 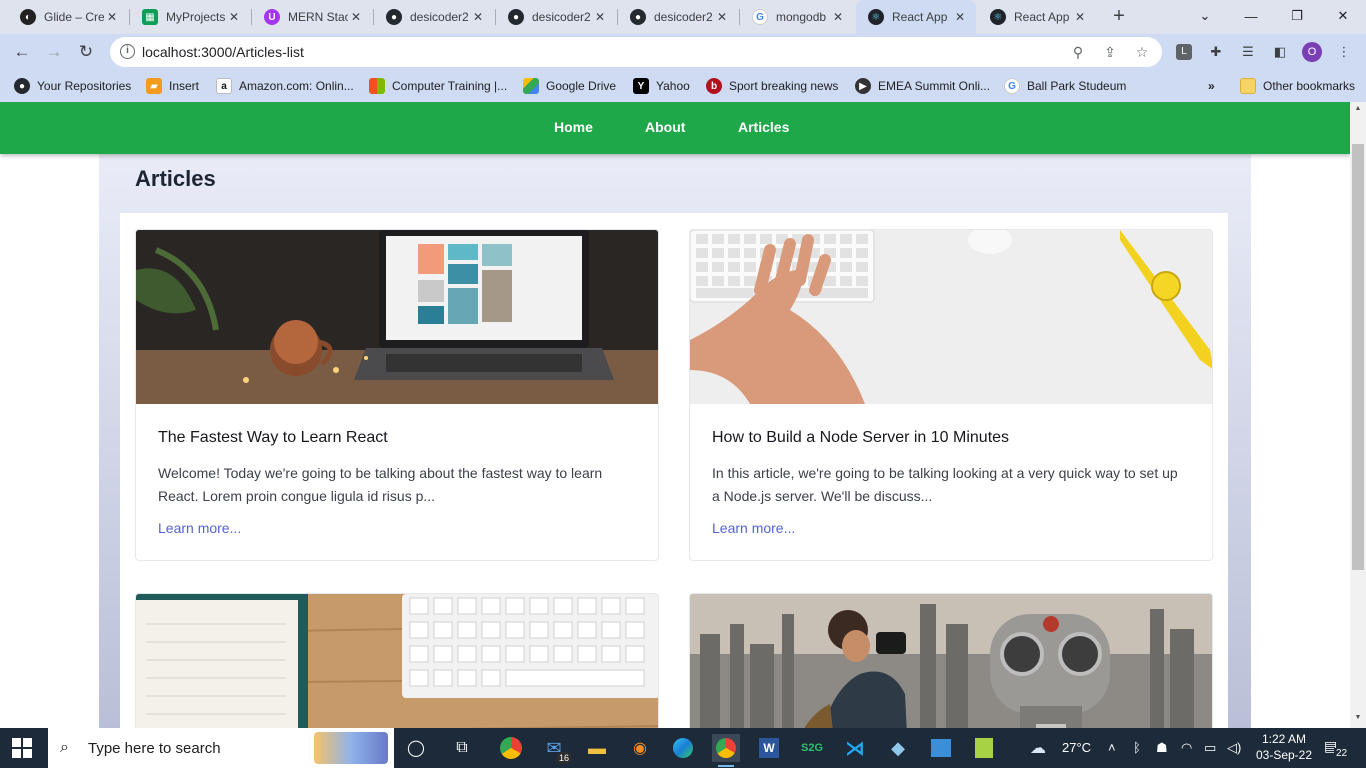 What do you see at coordinates (556, 749) in the screenshot?
I see `mail-icon: ✉ 16` at bounding box center [556, 749].